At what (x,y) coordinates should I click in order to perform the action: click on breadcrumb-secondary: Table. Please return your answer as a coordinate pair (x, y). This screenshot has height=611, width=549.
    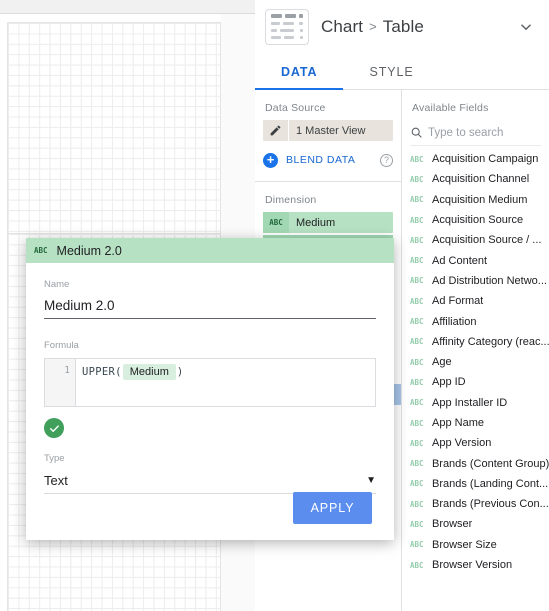
    Looking at the image, I should click on (403, 26).